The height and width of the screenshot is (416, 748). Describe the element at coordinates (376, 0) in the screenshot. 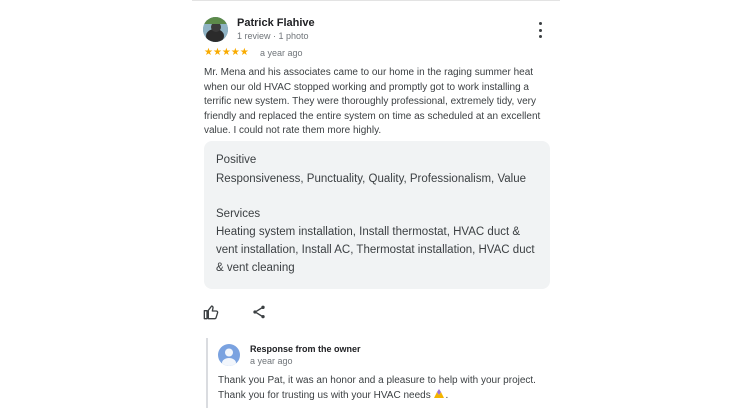

I see `top-divider` at that location.